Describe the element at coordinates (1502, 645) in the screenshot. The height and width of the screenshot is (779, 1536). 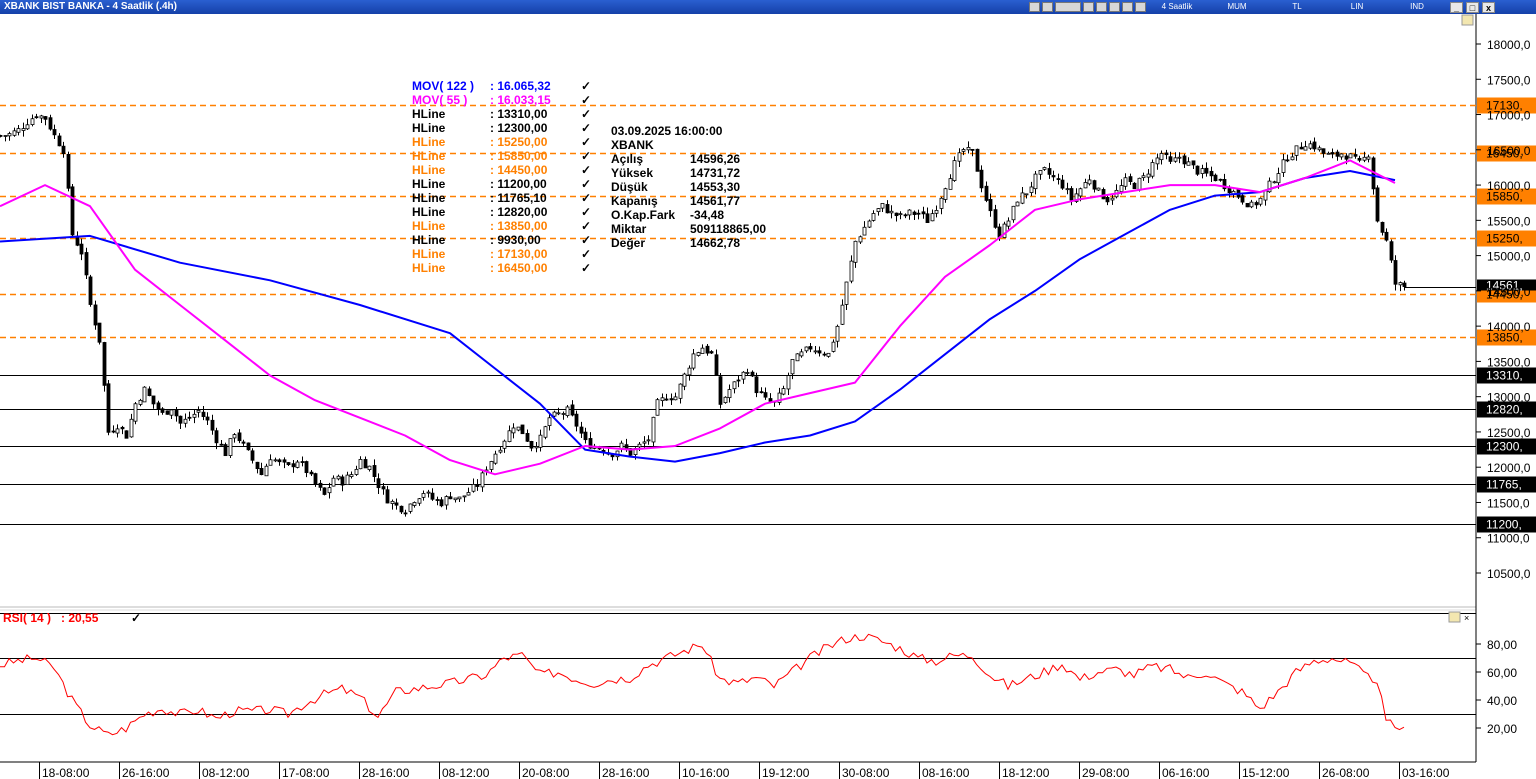
I see `rsi-tick-label: 80,00` at that location.